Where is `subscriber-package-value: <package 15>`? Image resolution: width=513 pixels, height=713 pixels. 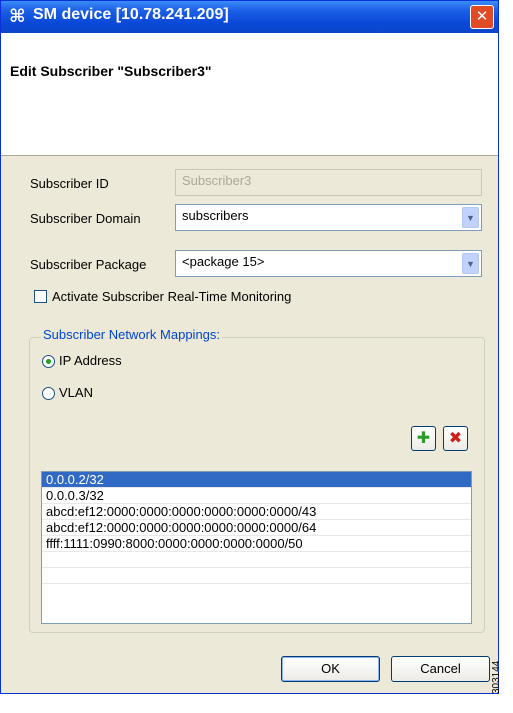 subscriber-package-value: <package 15> is located at coordinates (223, 261).